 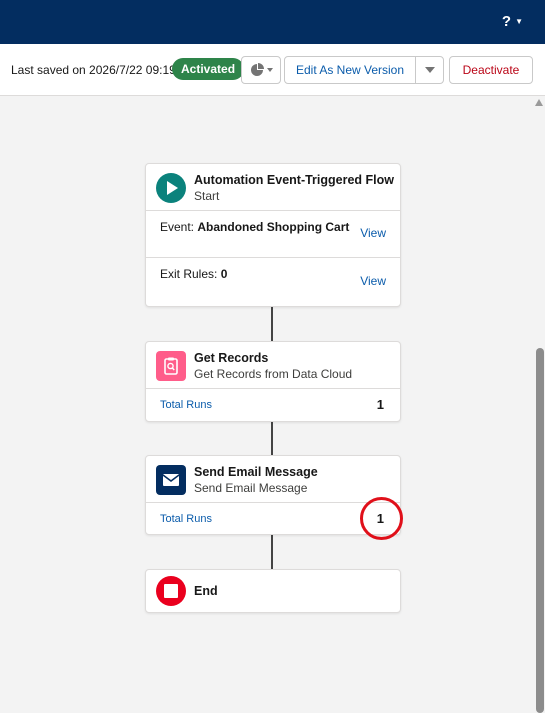 I want to click on start-node-header: Automation Event-Triggered Flow Start, so click(x=273, y=187).